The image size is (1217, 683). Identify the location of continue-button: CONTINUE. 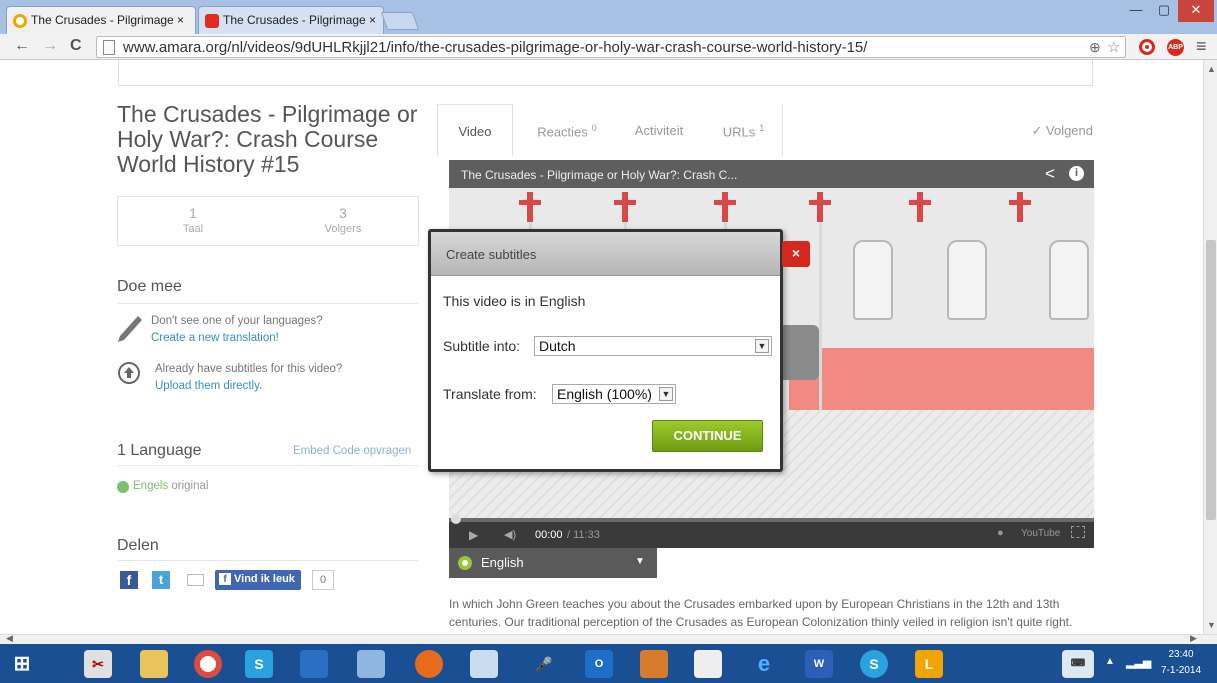
(707, 436).